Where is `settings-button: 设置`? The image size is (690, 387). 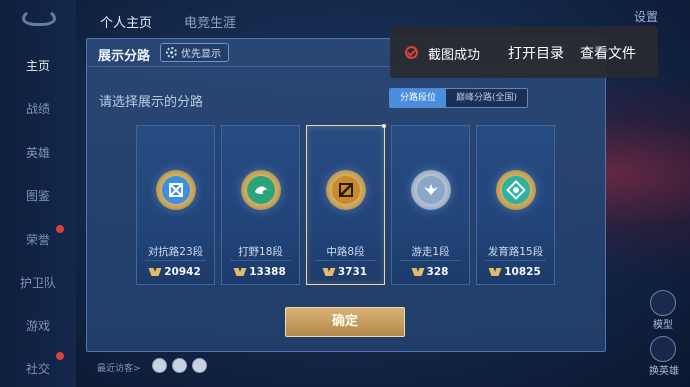
settings-button: 设置 is located at coordinates (646, 16).